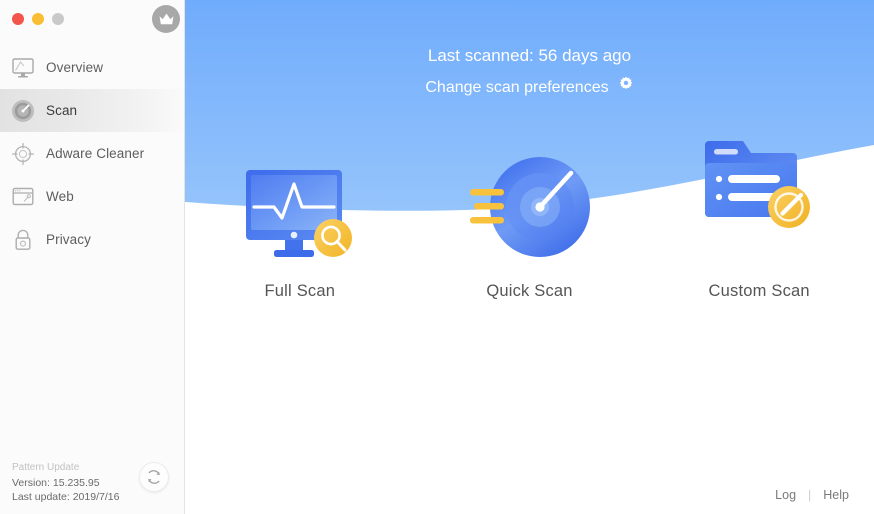  Describe the element at coordinates (60, 196) in the screenshot. I see `sidebar-item-label: Web` at that location.